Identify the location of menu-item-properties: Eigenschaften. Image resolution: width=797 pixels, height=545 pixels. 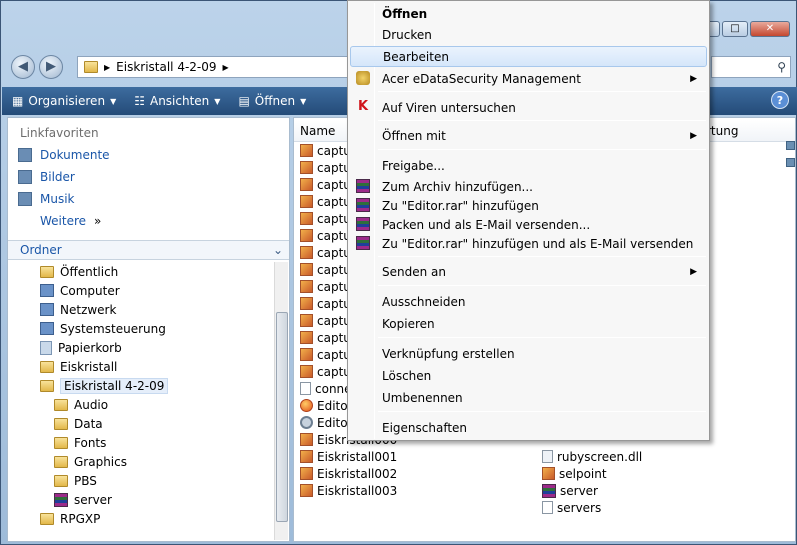
(528, 427).